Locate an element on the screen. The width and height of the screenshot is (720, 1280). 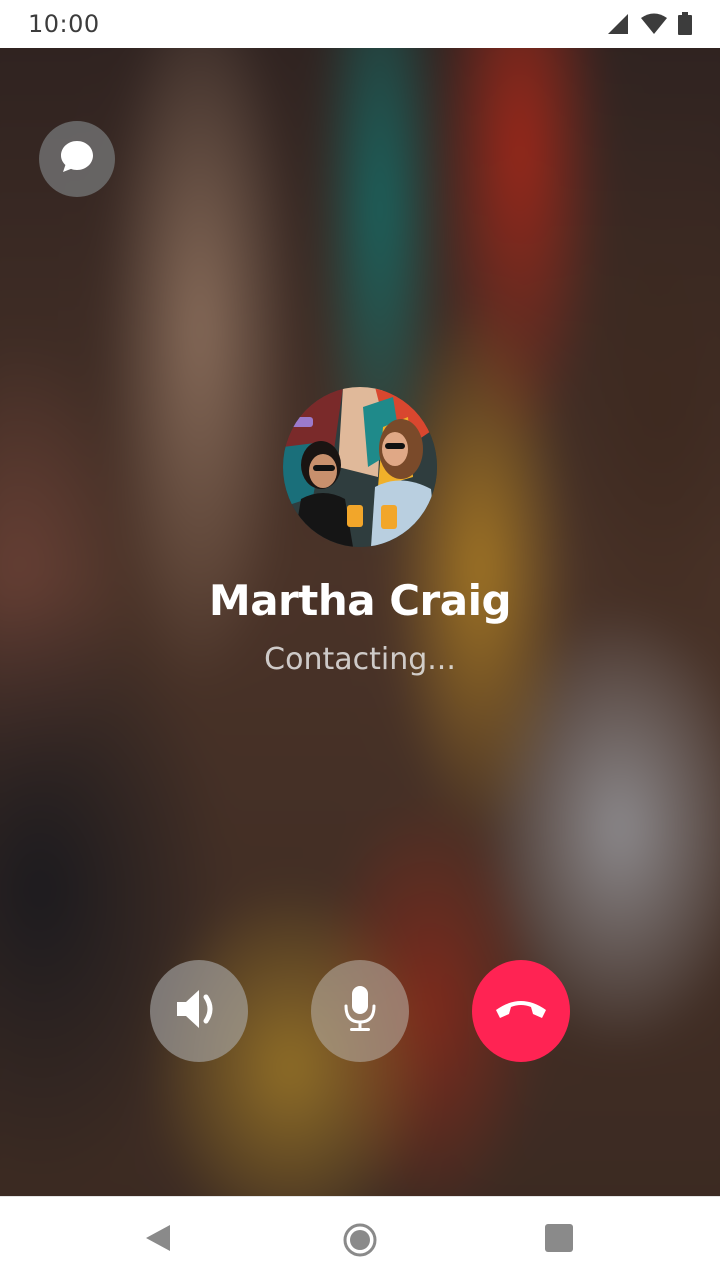
status-time: 10:00 is located at coordinates (64, 24).